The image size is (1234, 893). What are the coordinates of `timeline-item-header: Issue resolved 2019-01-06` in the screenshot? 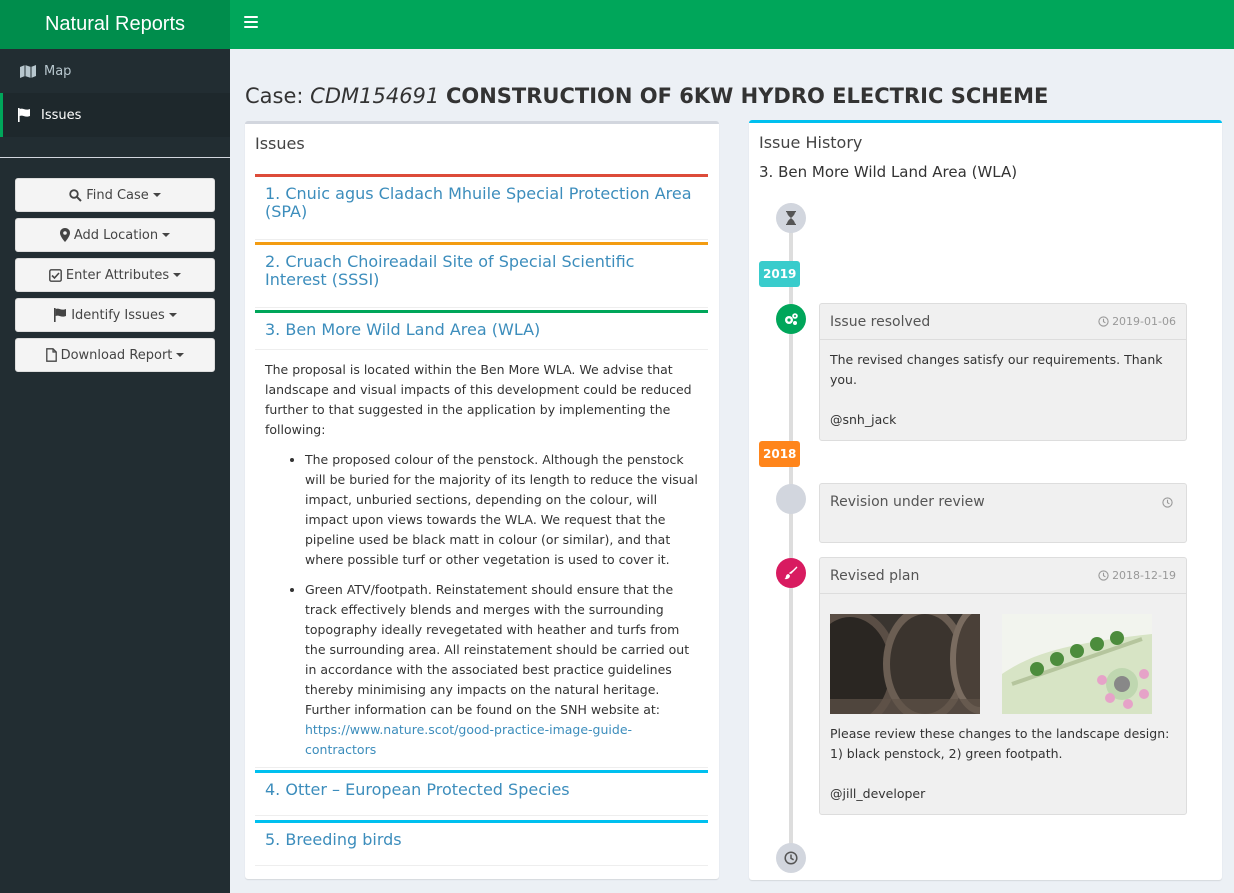 It's located at (1003, 322).